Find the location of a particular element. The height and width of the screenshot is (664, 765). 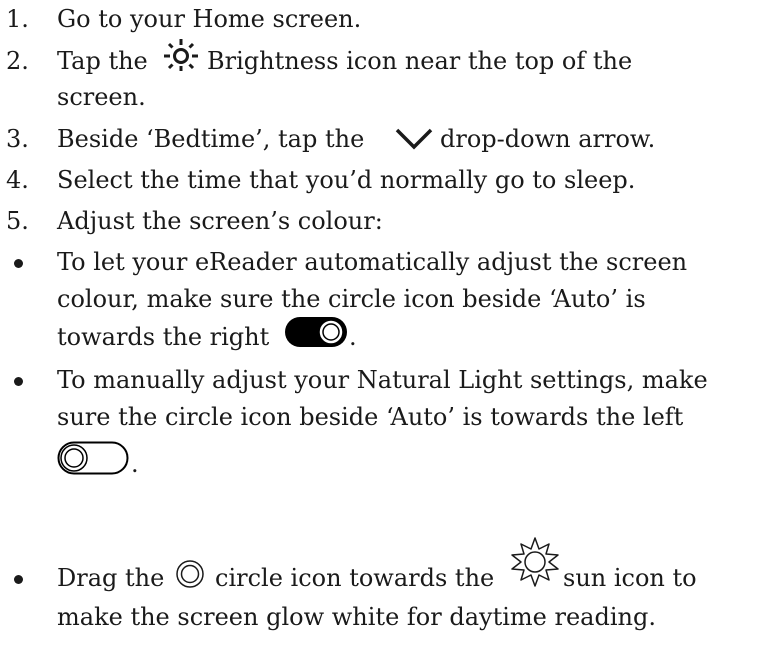

step-number: 1. is located at coordinates (17, 19).